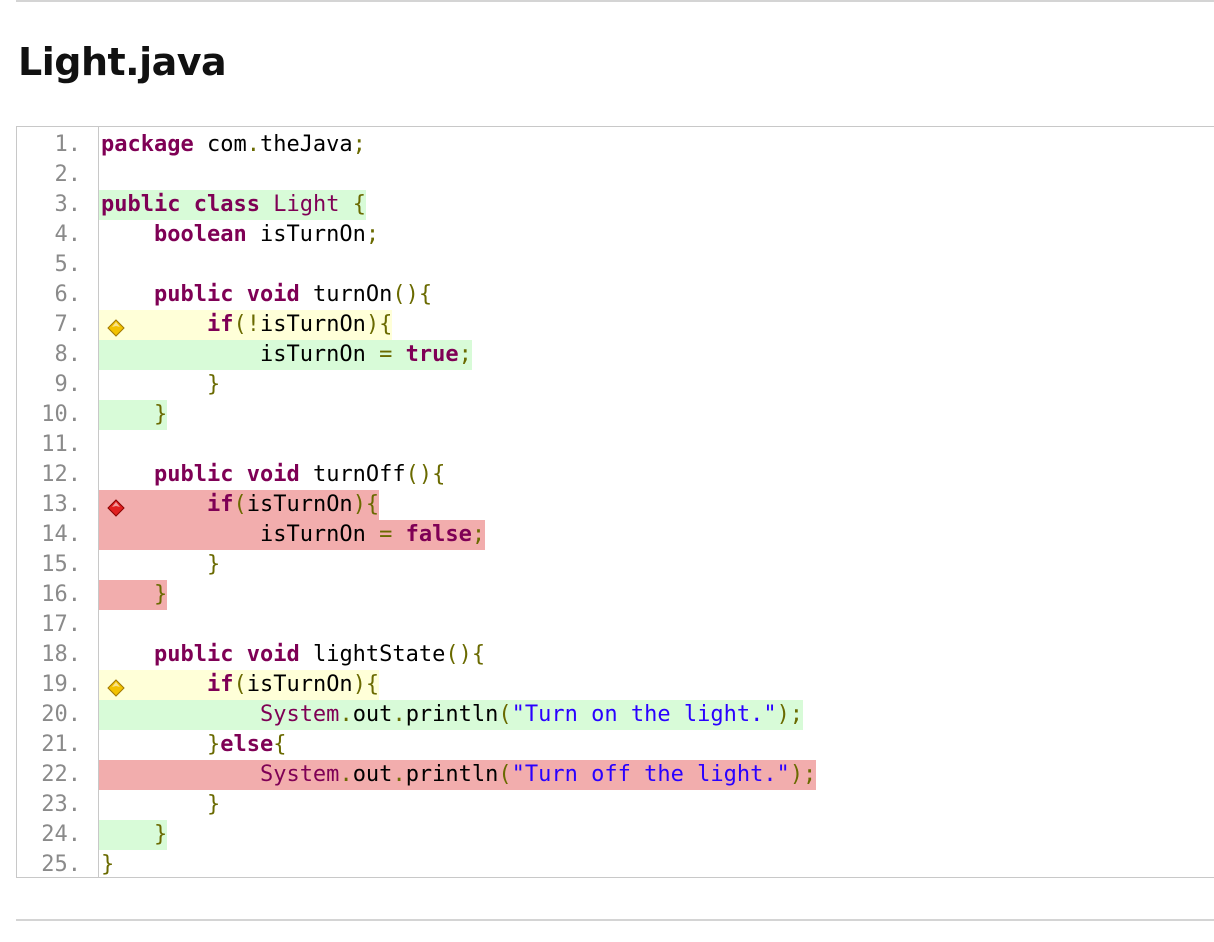 The image size is (1214, 942). What do you see at coordinates (615, 355) in the screenshot?
I see `code-line: 8. isTurnOn = true;` at bounding box center [615, 355].